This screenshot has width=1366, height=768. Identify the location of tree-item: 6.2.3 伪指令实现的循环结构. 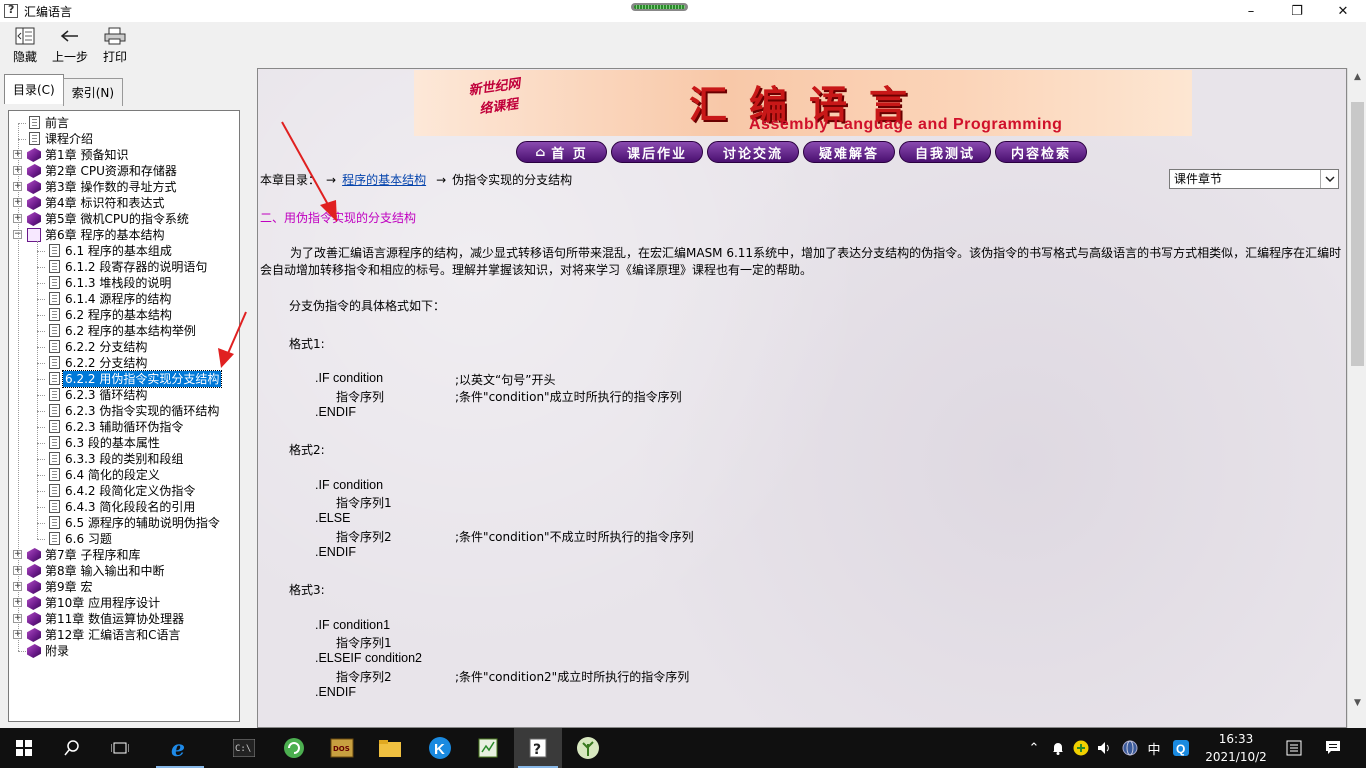
(125, 411).